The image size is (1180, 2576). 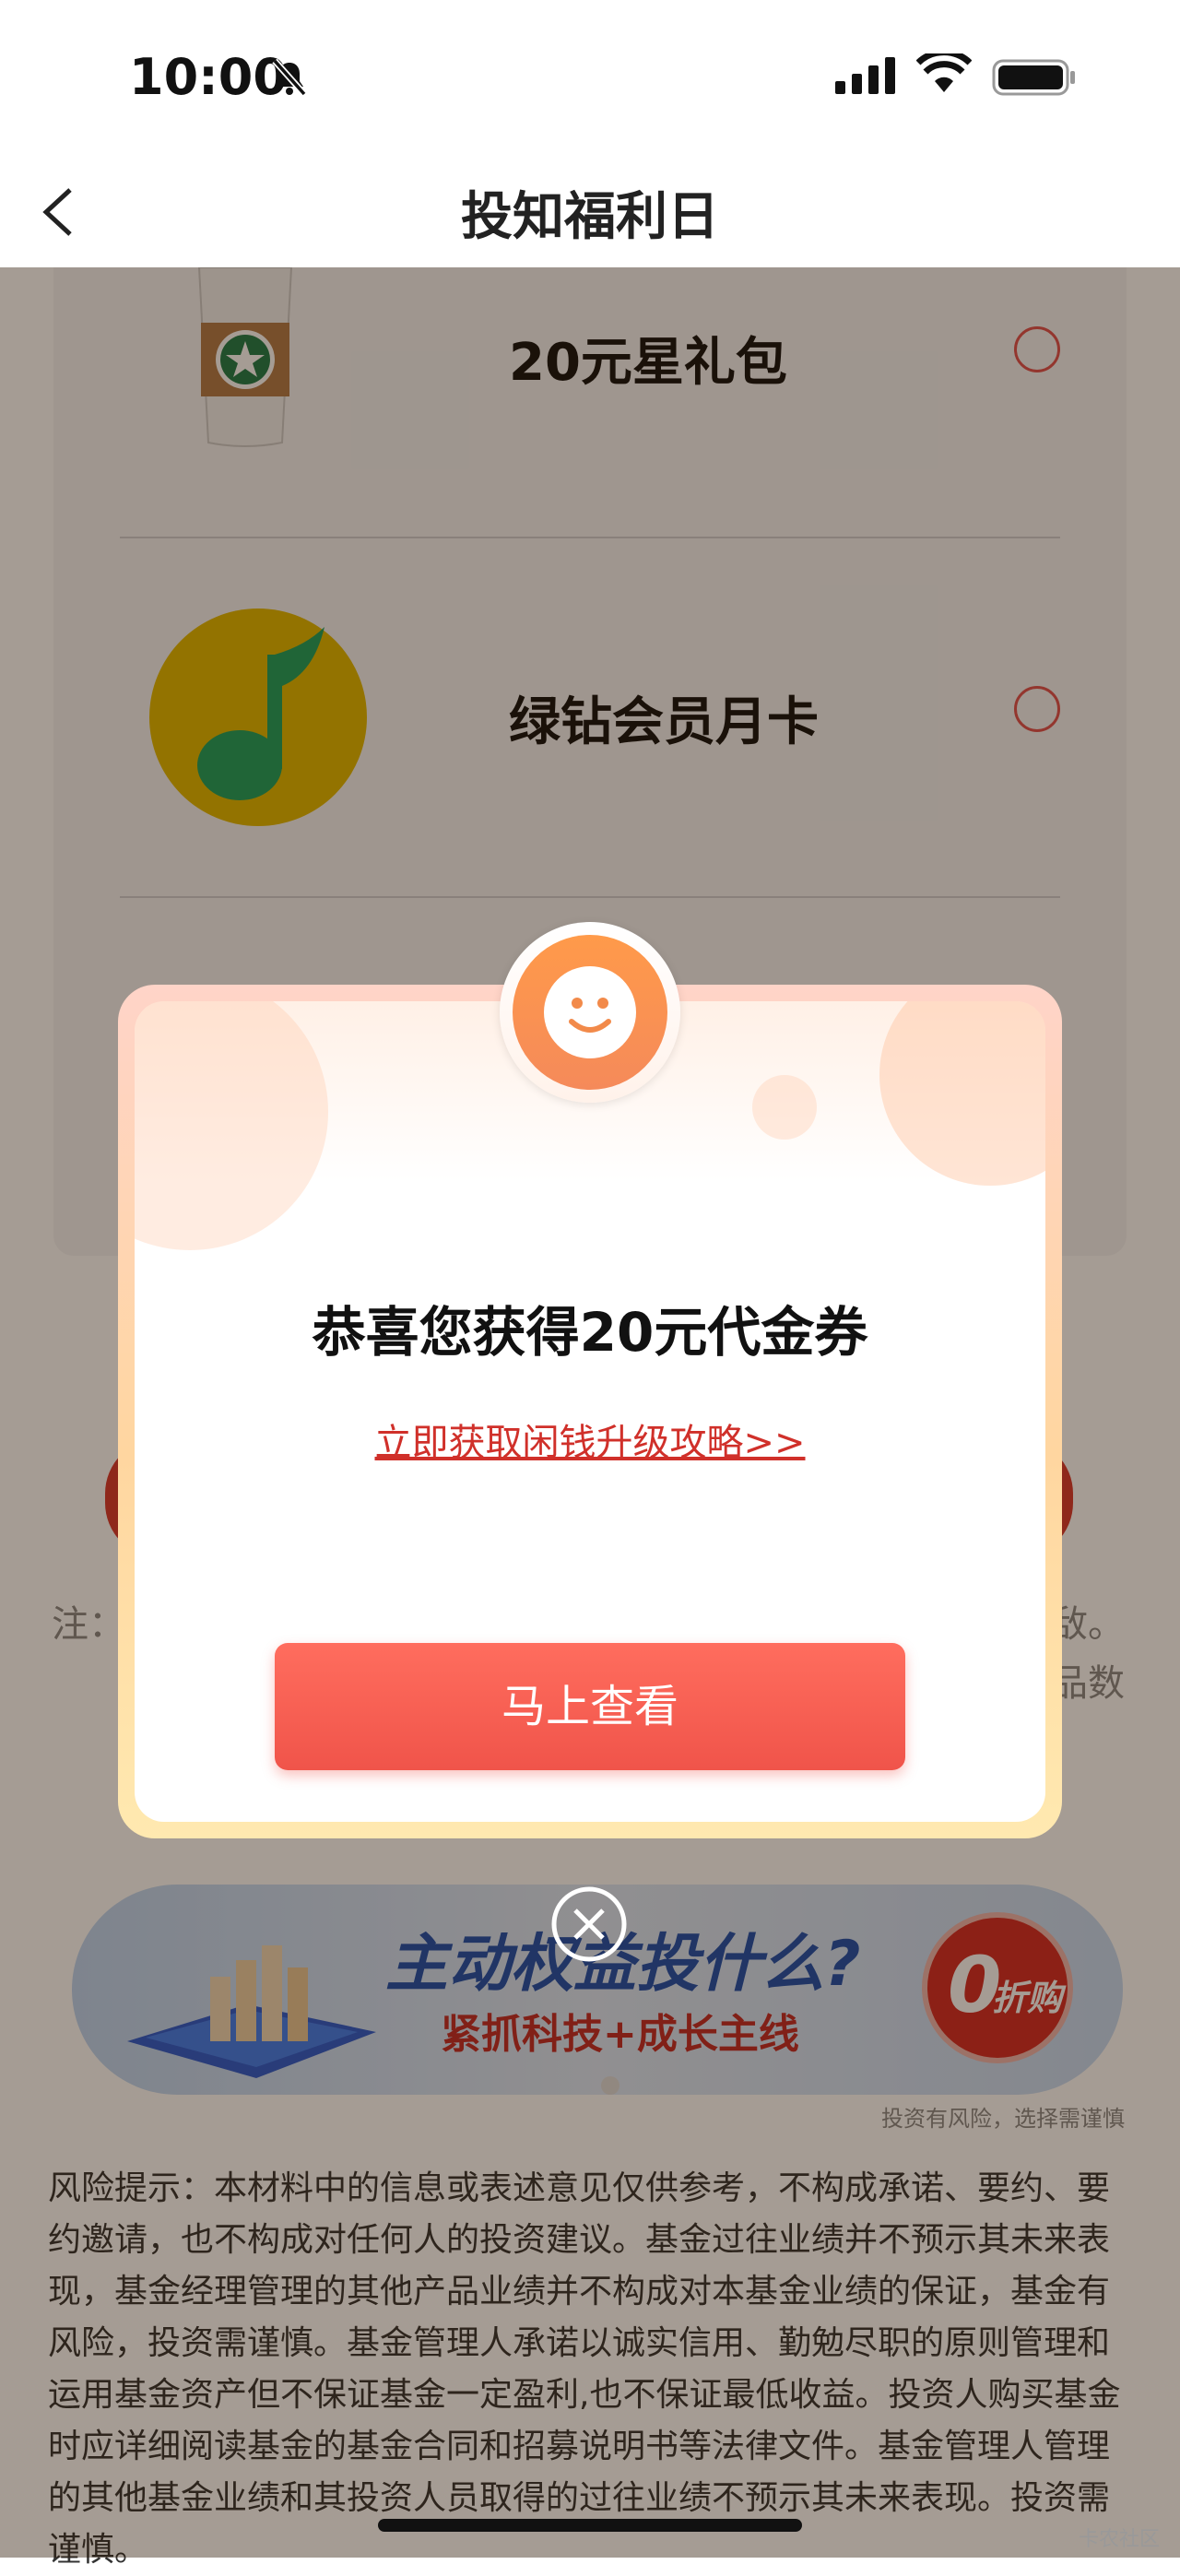 What do you see at coordinates (589, 1924) in the screenshot?
I see `close-icon` at bounding box center [589, 1924].